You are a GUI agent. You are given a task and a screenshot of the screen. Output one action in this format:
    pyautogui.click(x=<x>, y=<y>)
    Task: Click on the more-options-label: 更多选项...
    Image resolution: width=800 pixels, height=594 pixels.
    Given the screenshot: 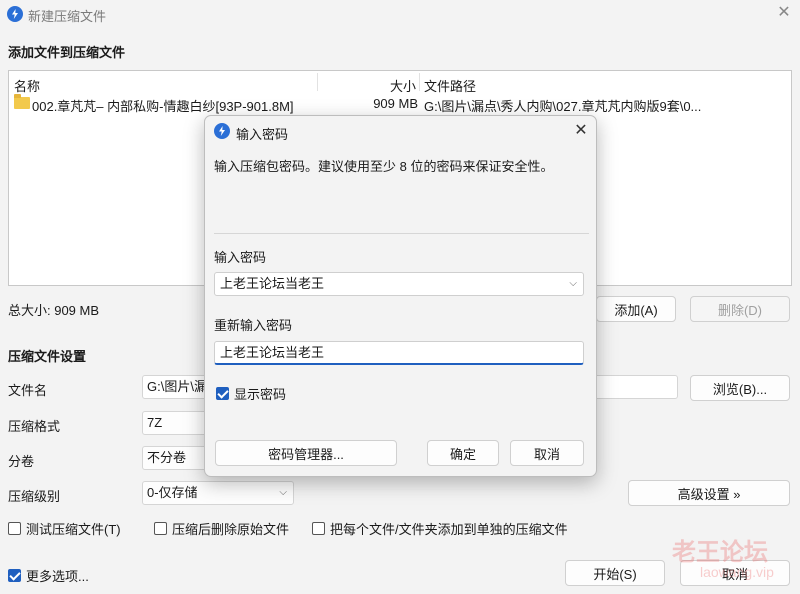 What is the action you would take?
    pyautogui.click(x=57, y=576)
    